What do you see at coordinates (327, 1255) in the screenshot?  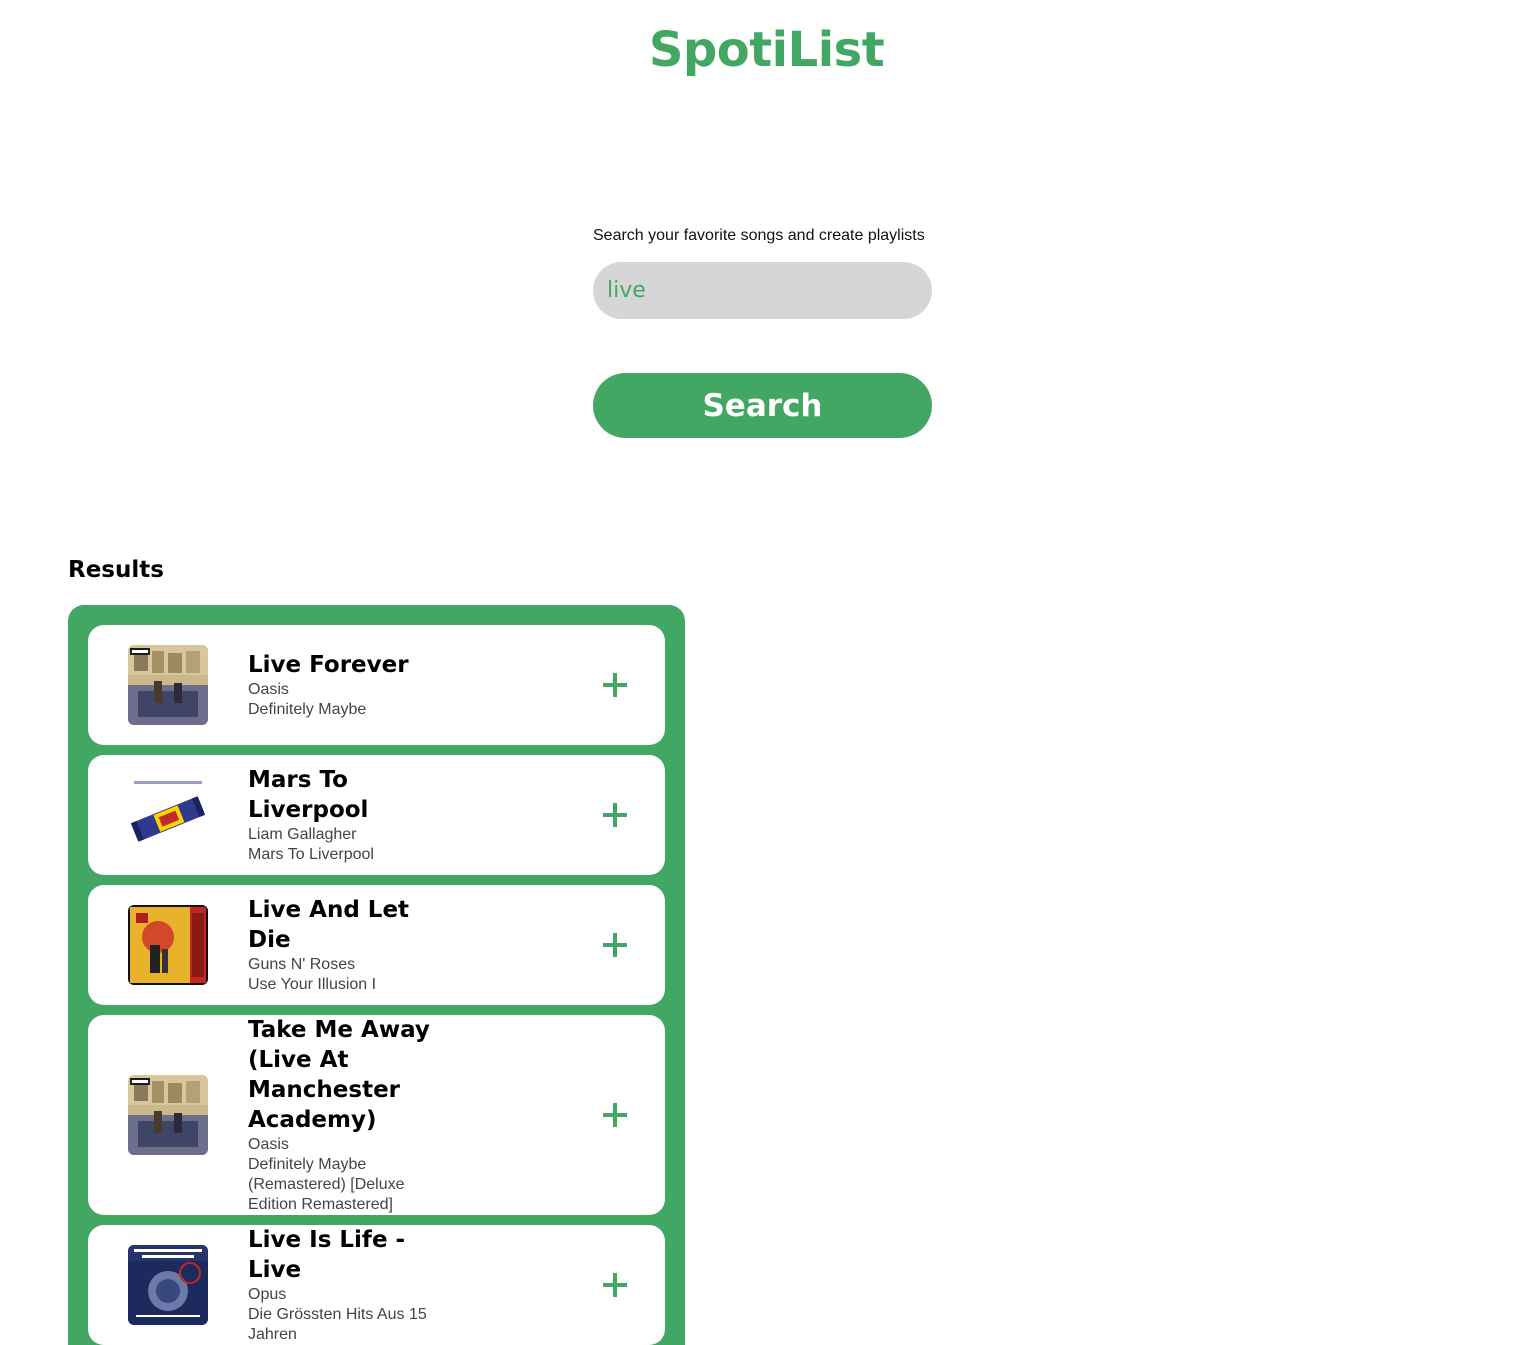 I see `track-title: Live Is Life - Live` at bounding box center [327, 1255].